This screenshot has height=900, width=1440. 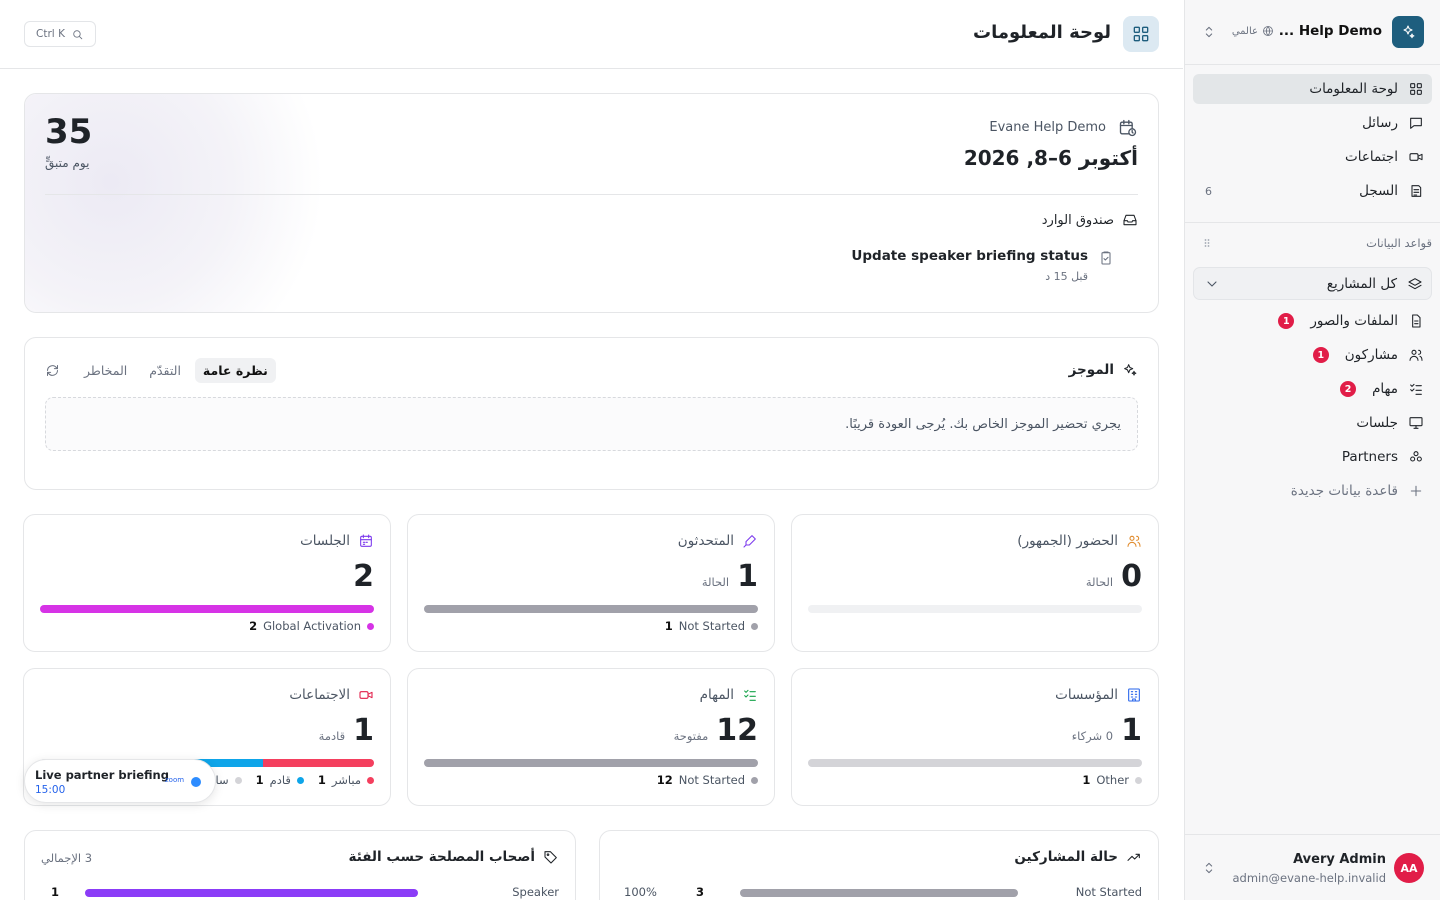 I want to click on calendar-icon, so click(x=366, y=540).